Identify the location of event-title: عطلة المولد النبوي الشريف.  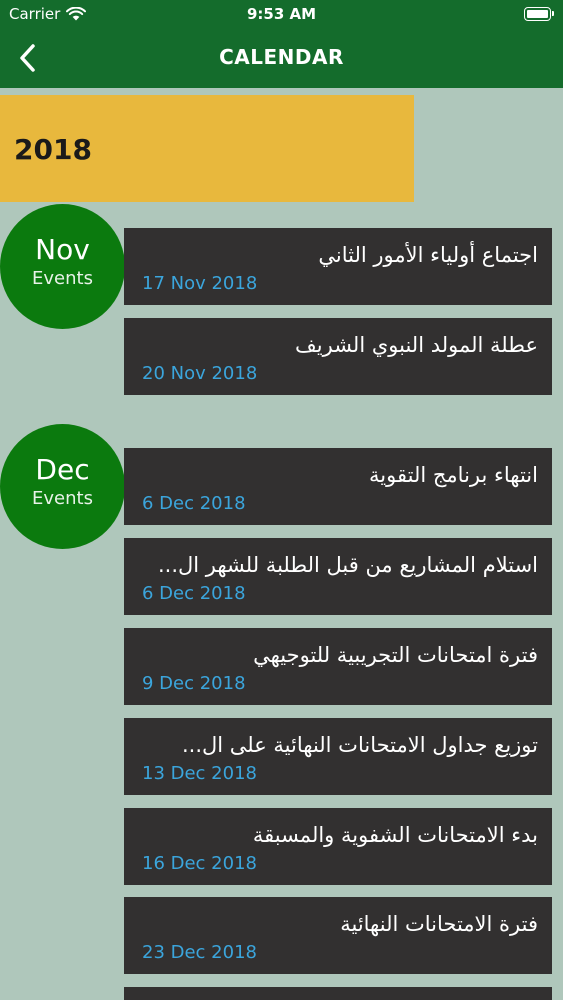
(416, 345).